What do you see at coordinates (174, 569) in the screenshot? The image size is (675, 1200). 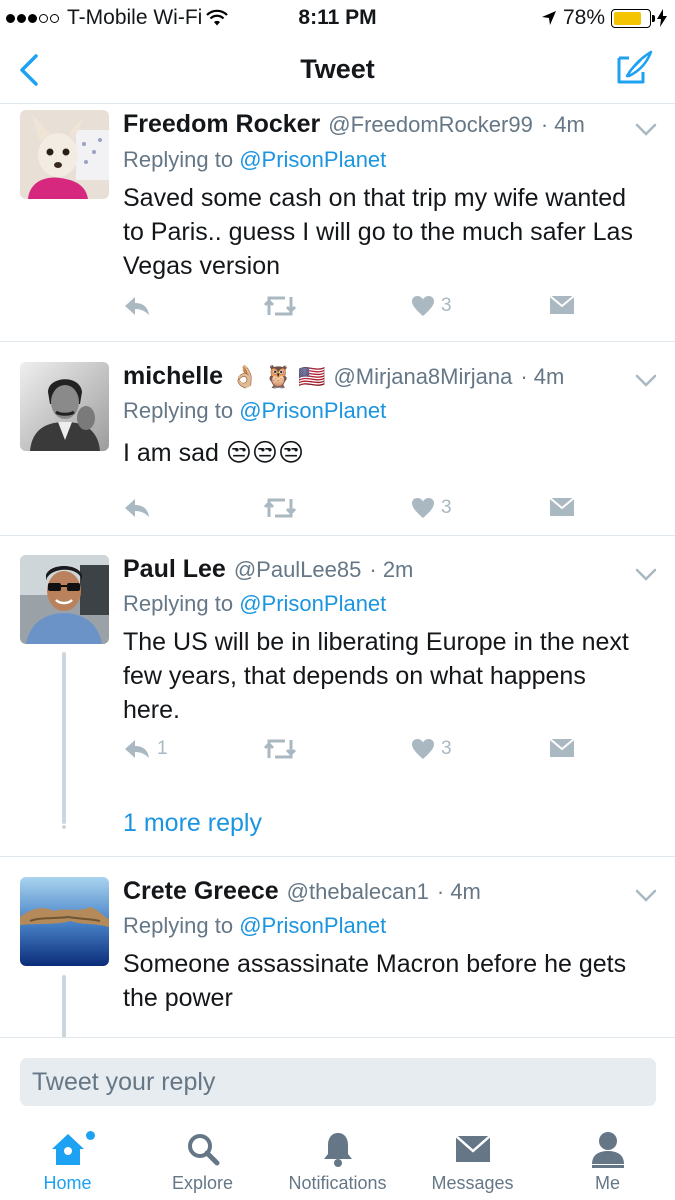 I see `author-name: Paul Lee` at bounding box center [174, 569].